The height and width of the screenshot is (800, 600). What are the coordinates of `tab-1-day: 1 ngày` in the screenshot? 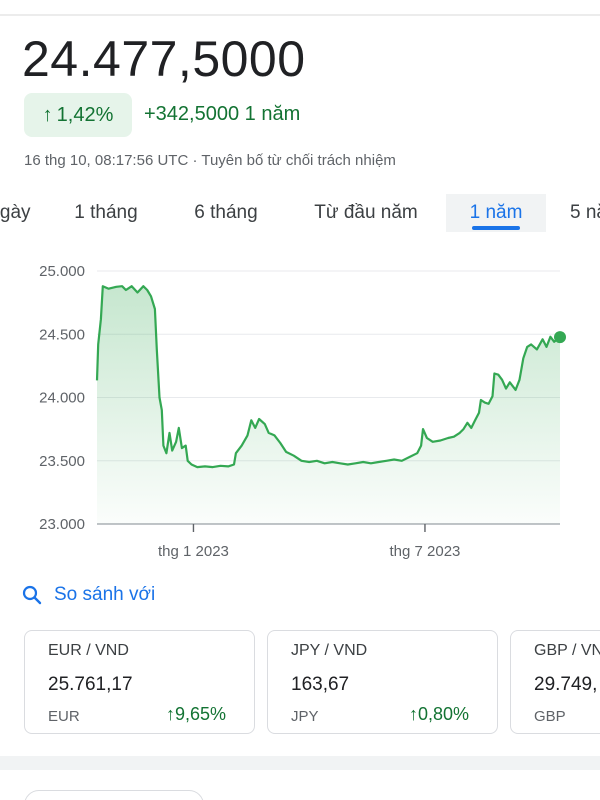 It's located at (20, 213).